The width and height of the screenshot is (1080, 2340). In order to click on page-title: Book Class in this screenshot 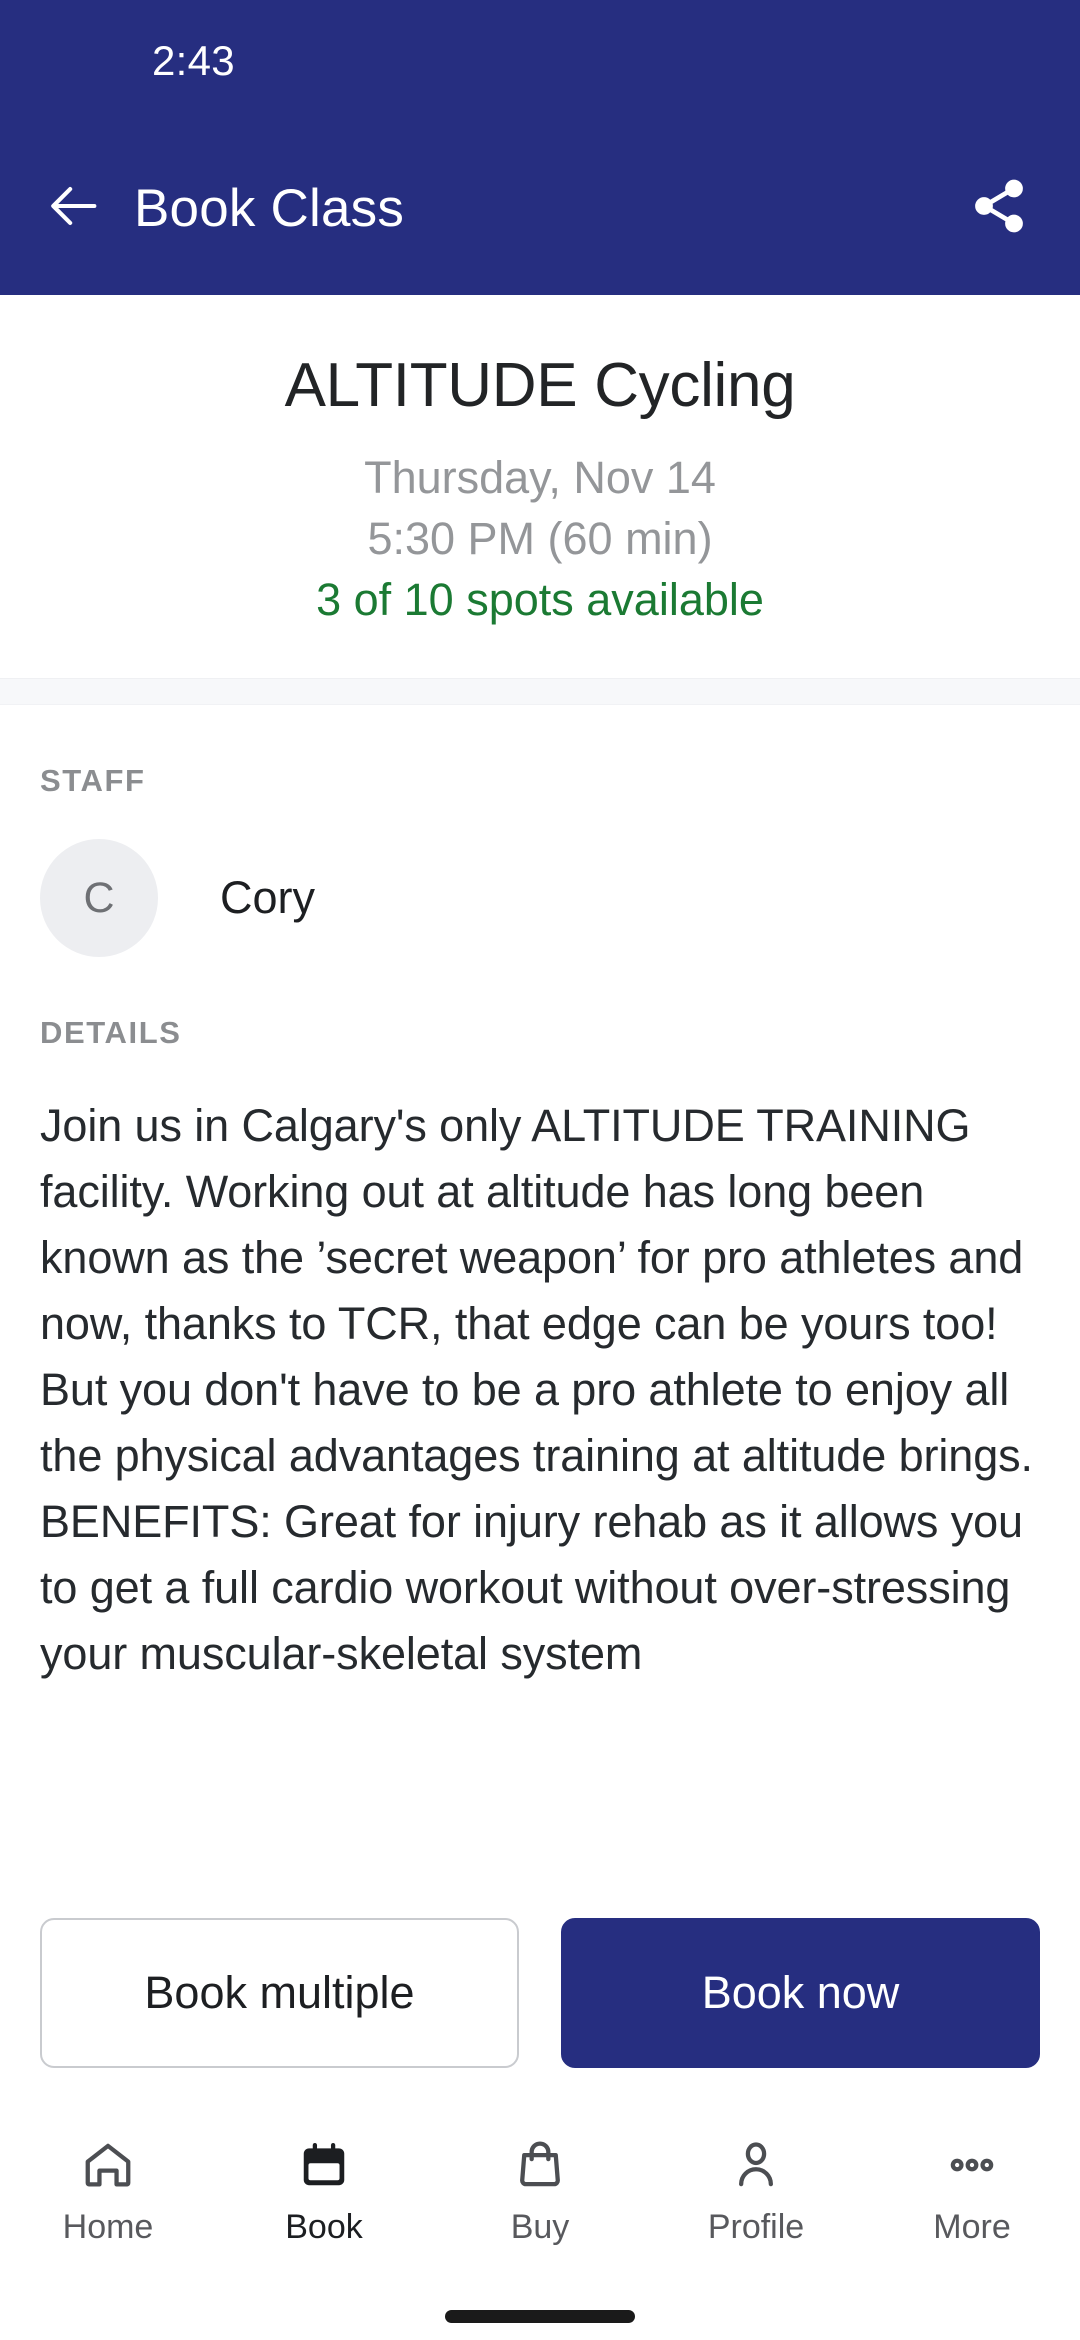, I will do `click(269, 208)`.